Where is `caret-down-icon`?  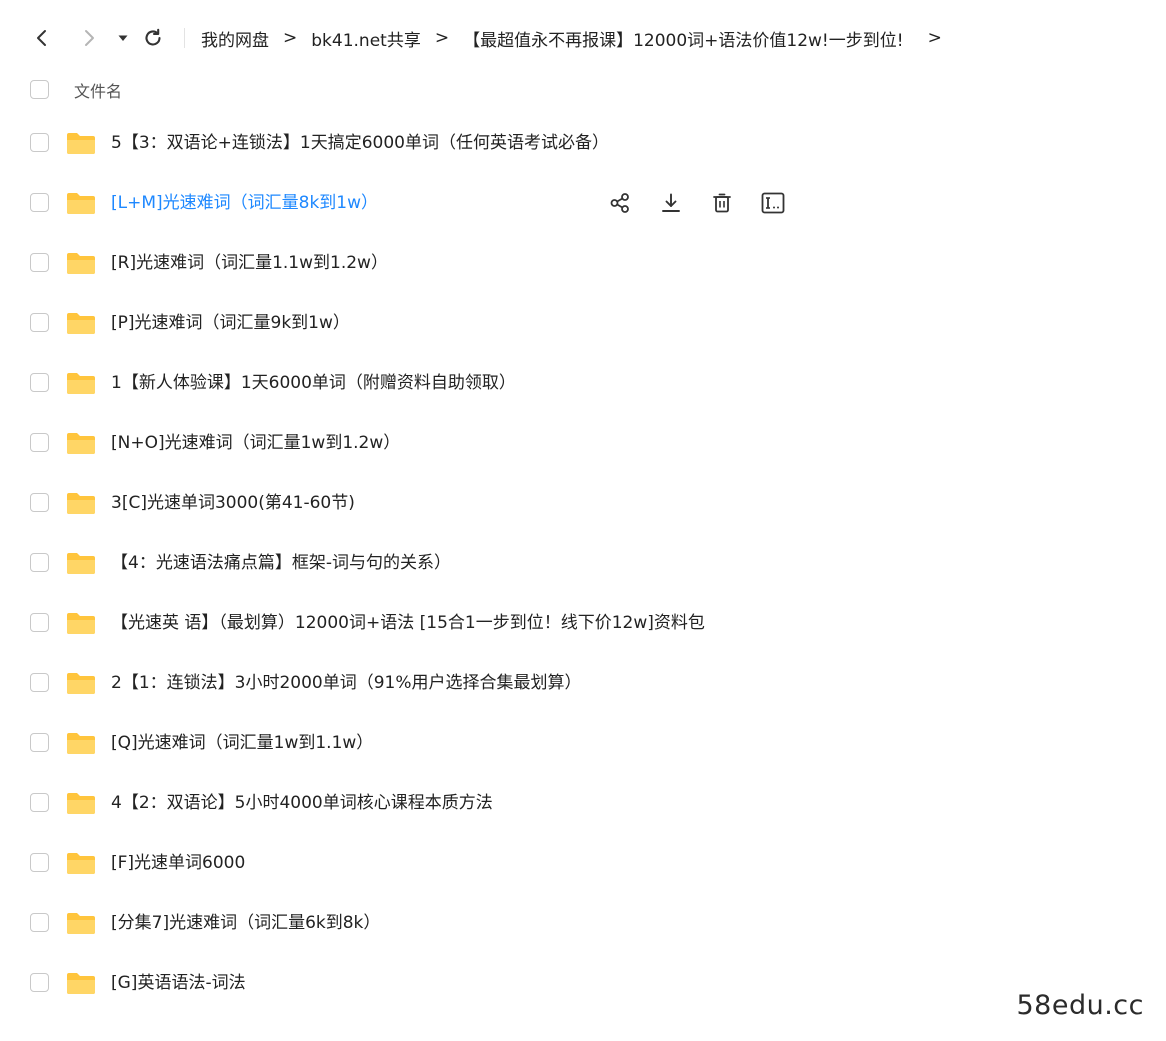 caret-down-icon is located at coordinates (123, 38).